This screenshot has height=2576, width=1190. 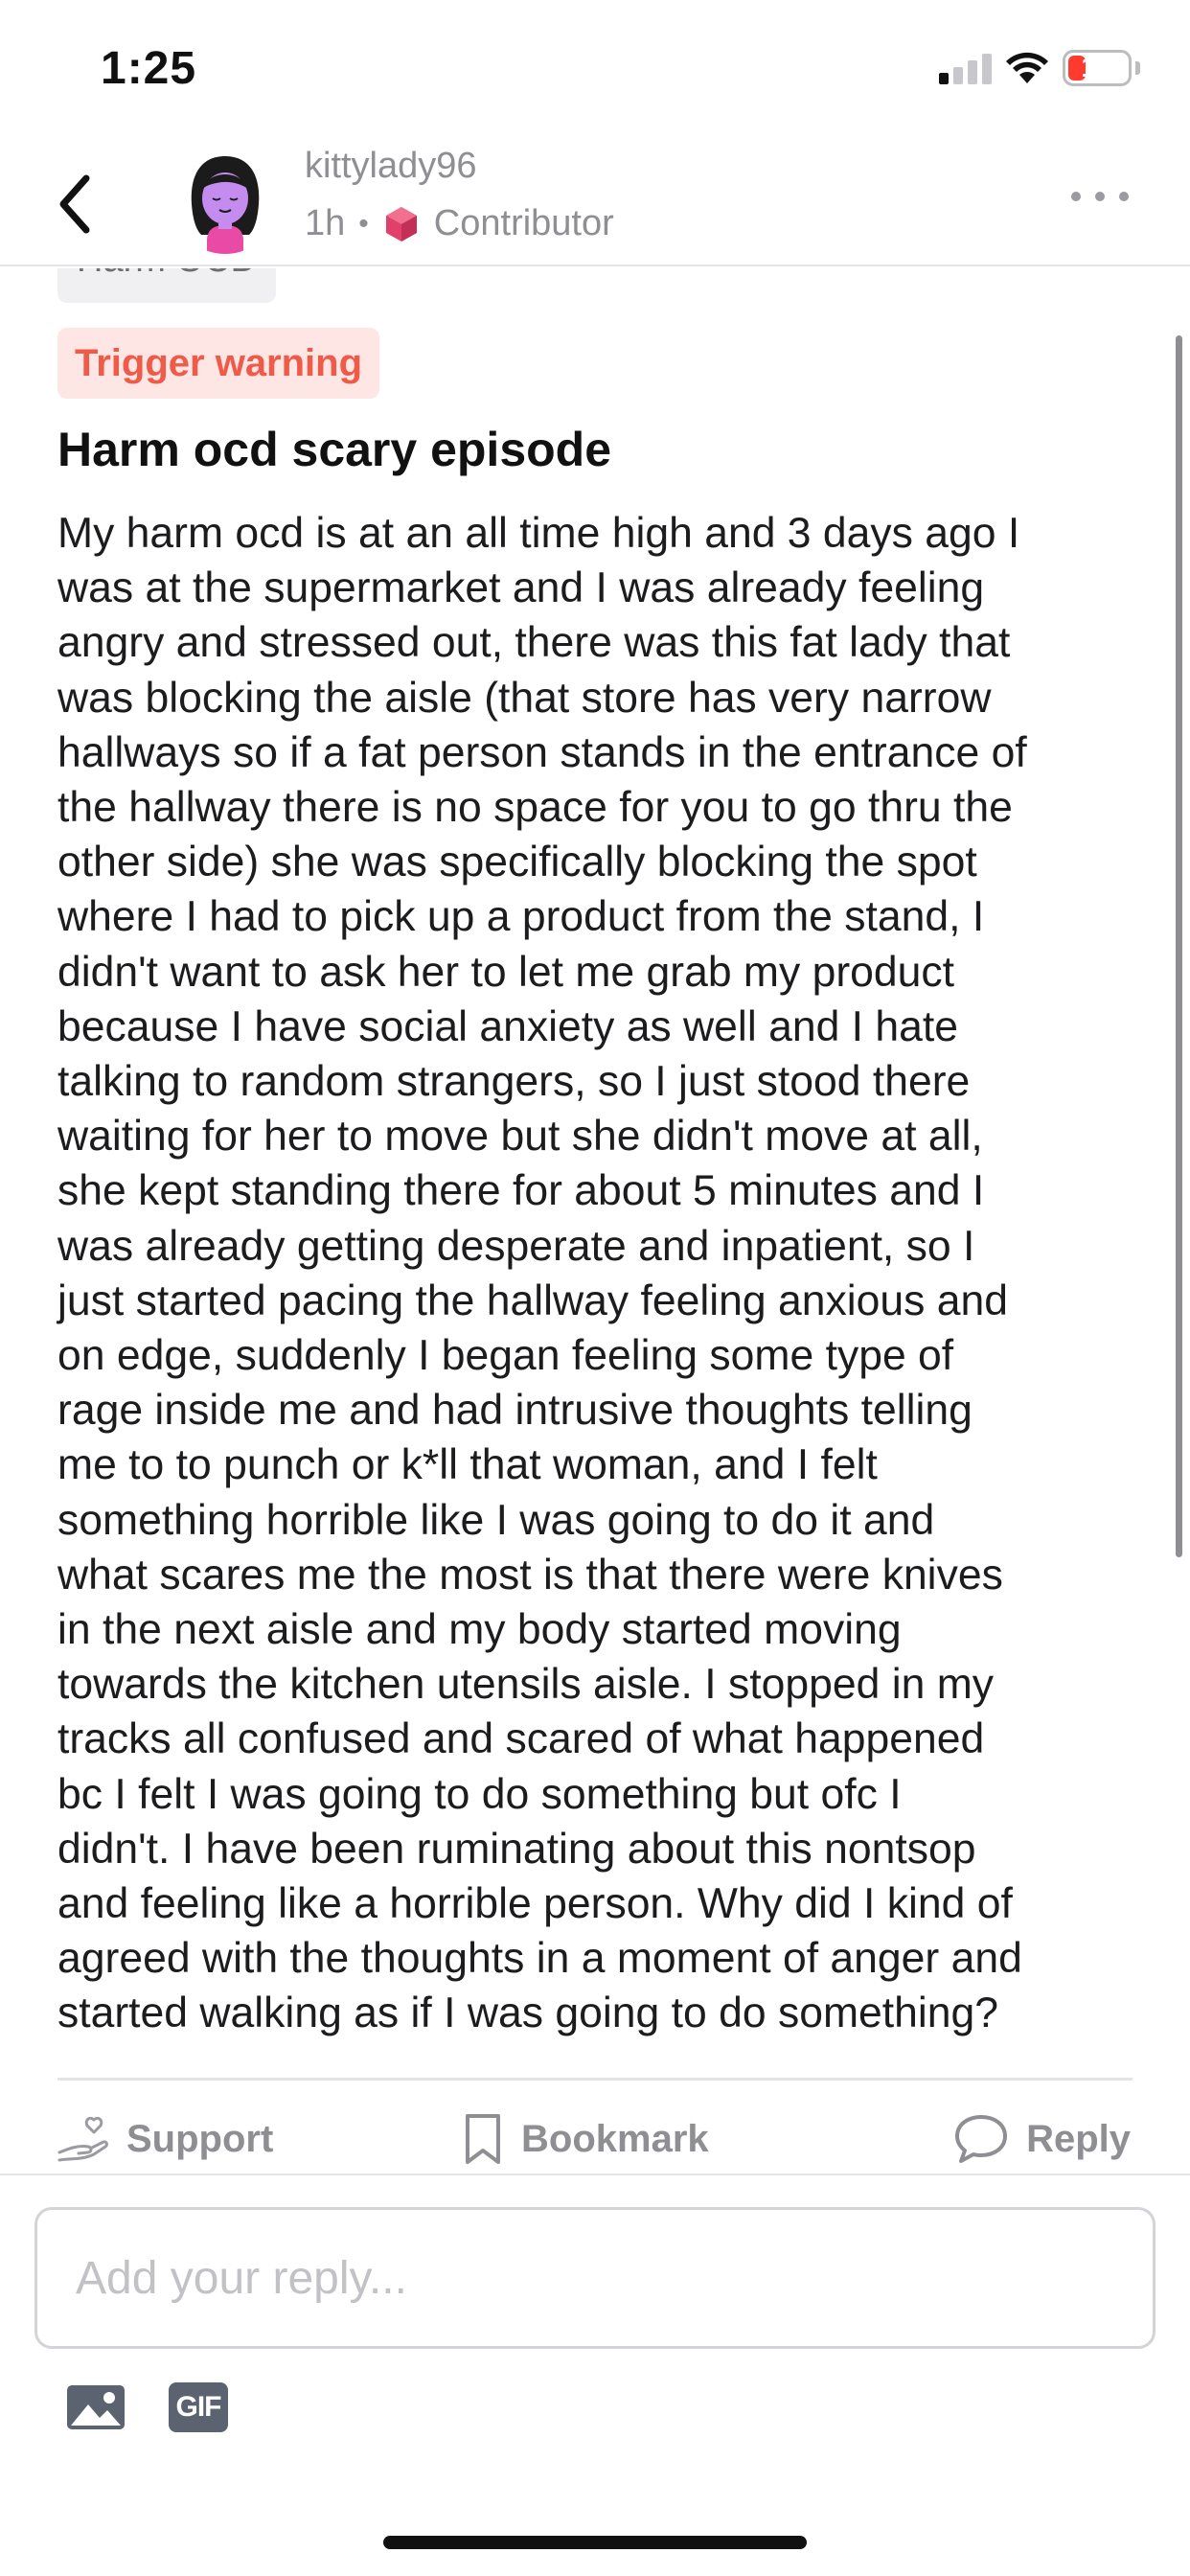 I want to click on support-hand-heart-icon, so click(x=83, y=2139).